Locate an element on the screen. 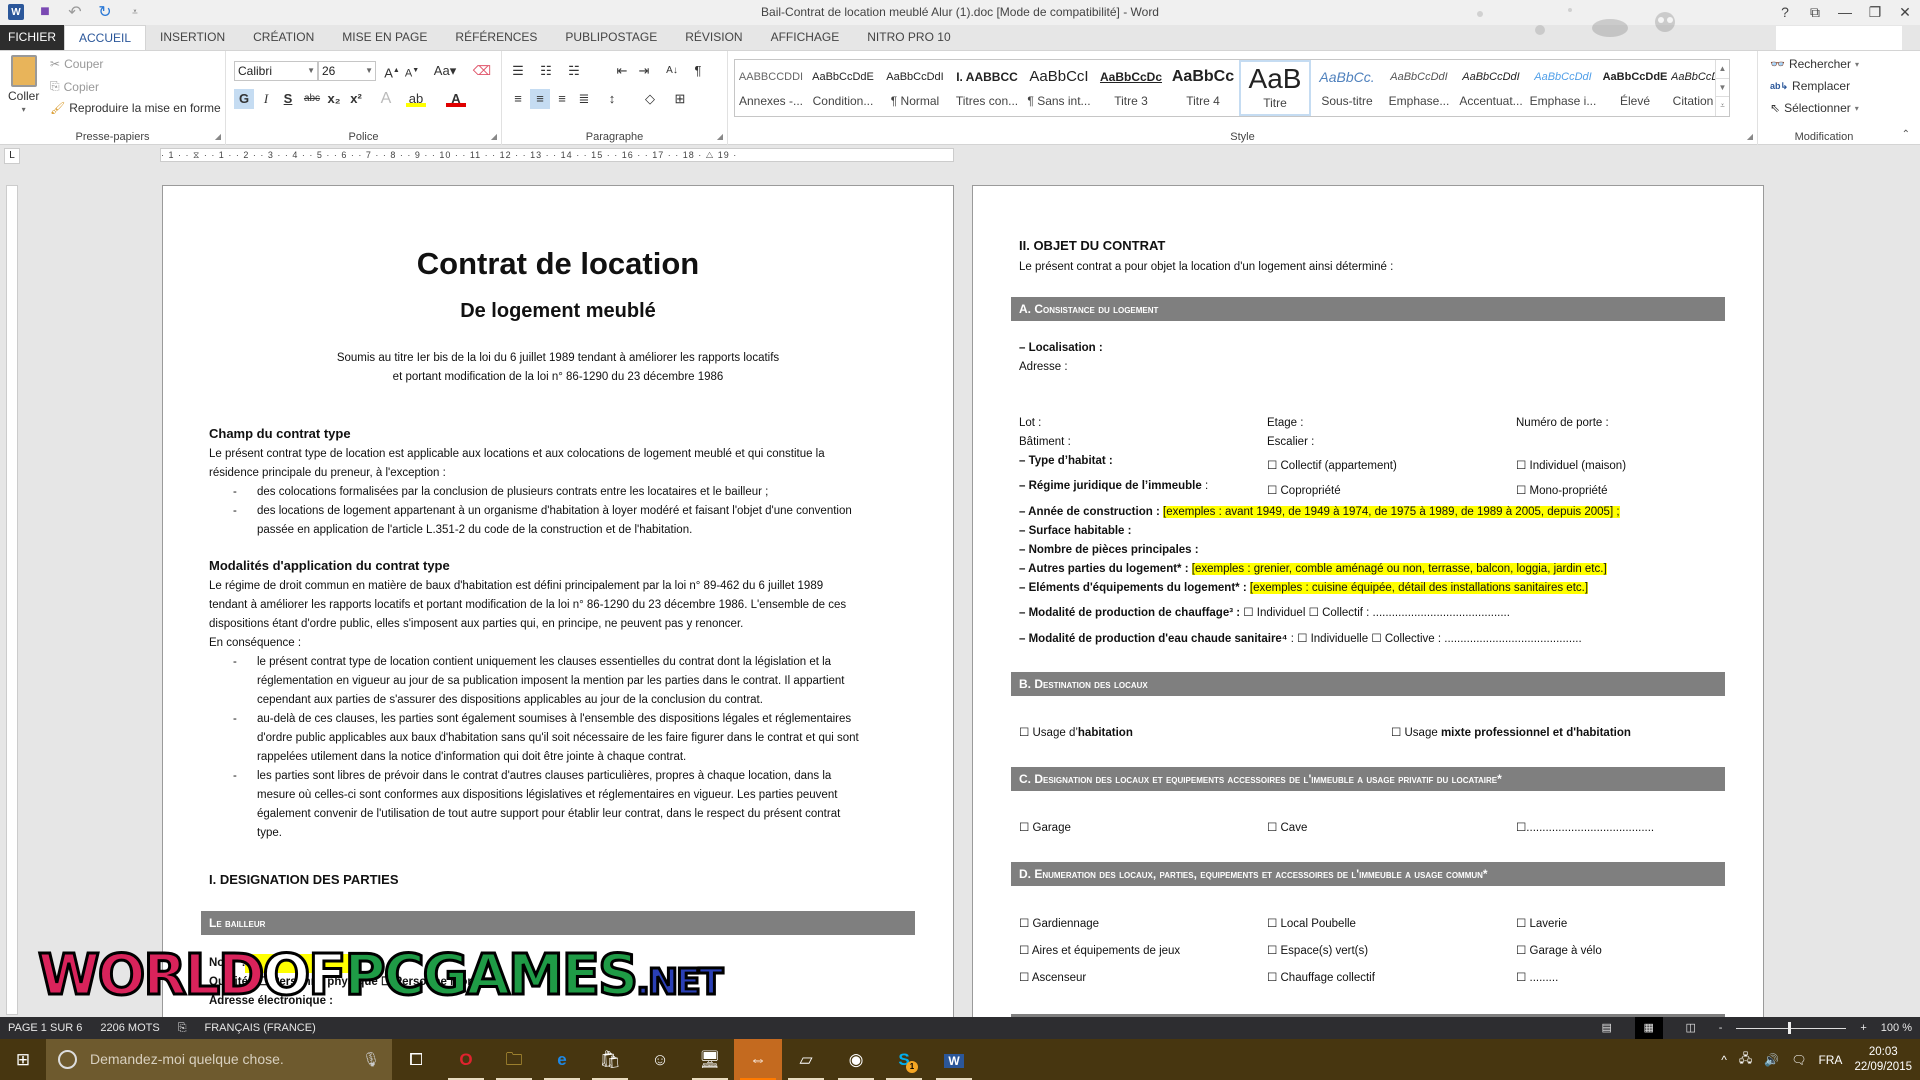  subscript-button: x₂ is located at coordinates (334, 99).